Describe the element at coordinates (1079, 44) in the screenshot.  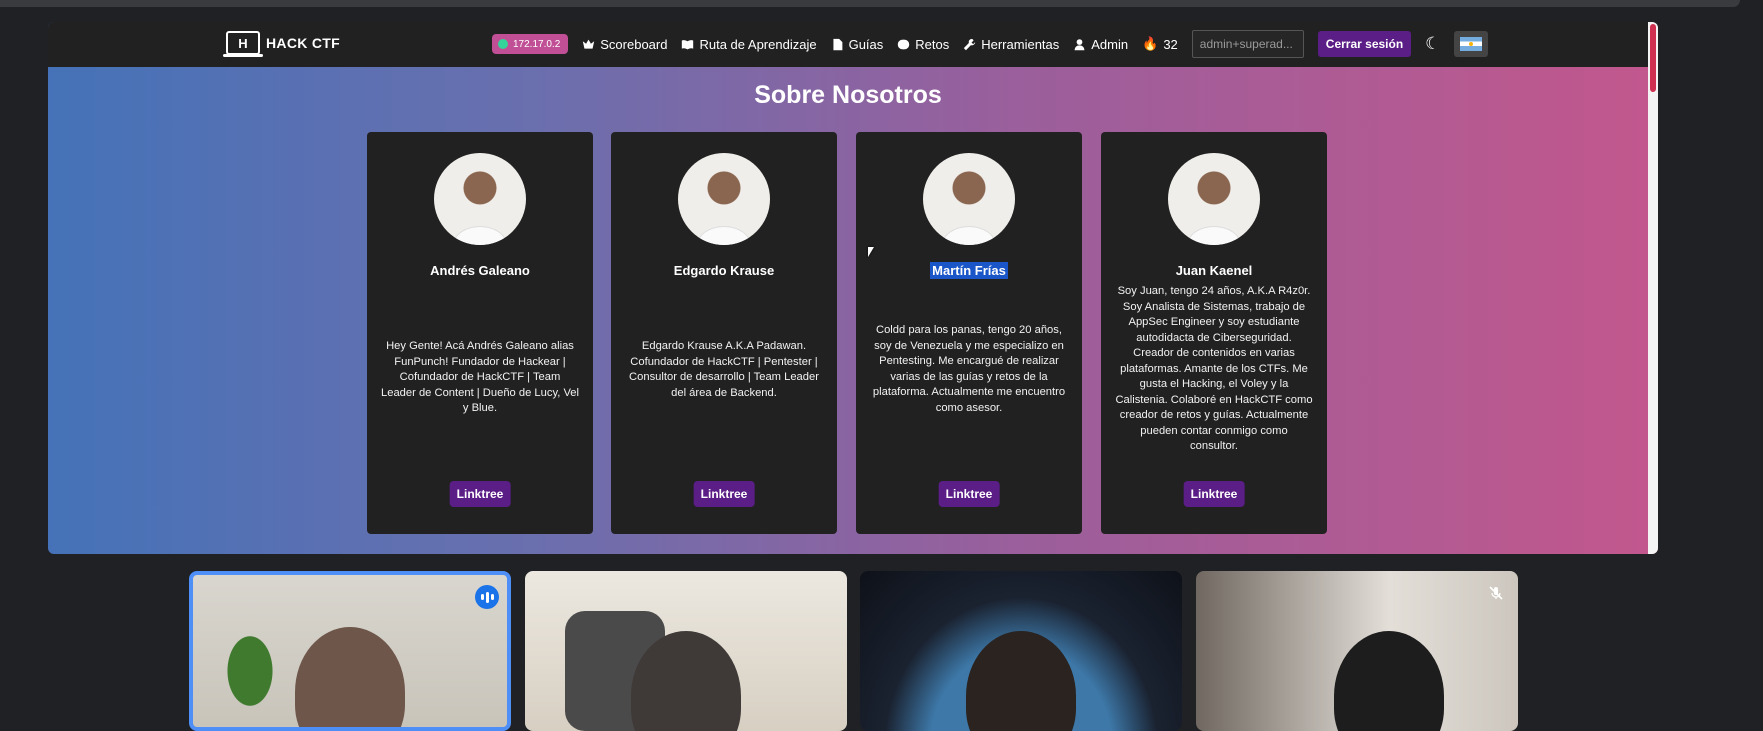
I see `user-icon` at that location.